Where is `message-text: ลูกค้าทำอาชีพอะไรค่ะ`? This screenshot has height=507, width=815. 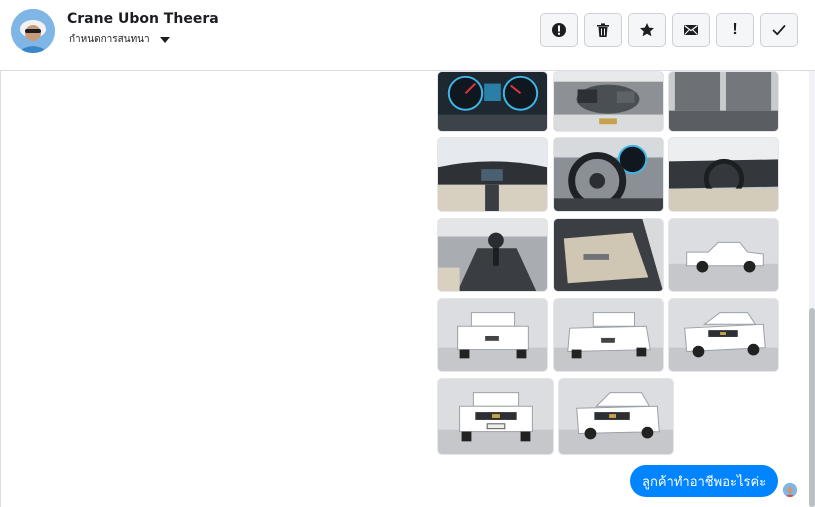
message-text: ลูกค้าทำอาชีพอะไรค่ะ is located at coordinates (704, 482).